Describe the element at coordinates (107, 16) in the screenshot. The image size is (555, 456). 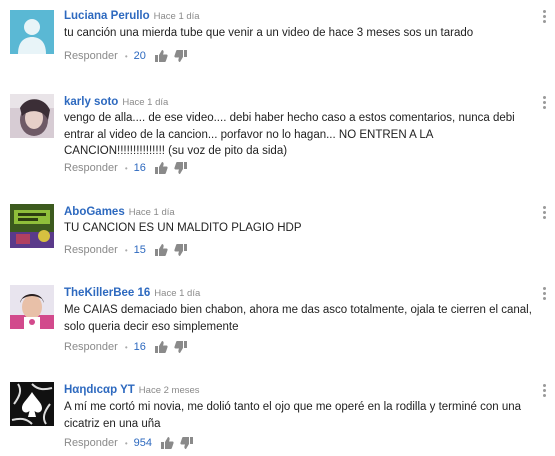
I see `author-name: Luciana Perullo` at that location.